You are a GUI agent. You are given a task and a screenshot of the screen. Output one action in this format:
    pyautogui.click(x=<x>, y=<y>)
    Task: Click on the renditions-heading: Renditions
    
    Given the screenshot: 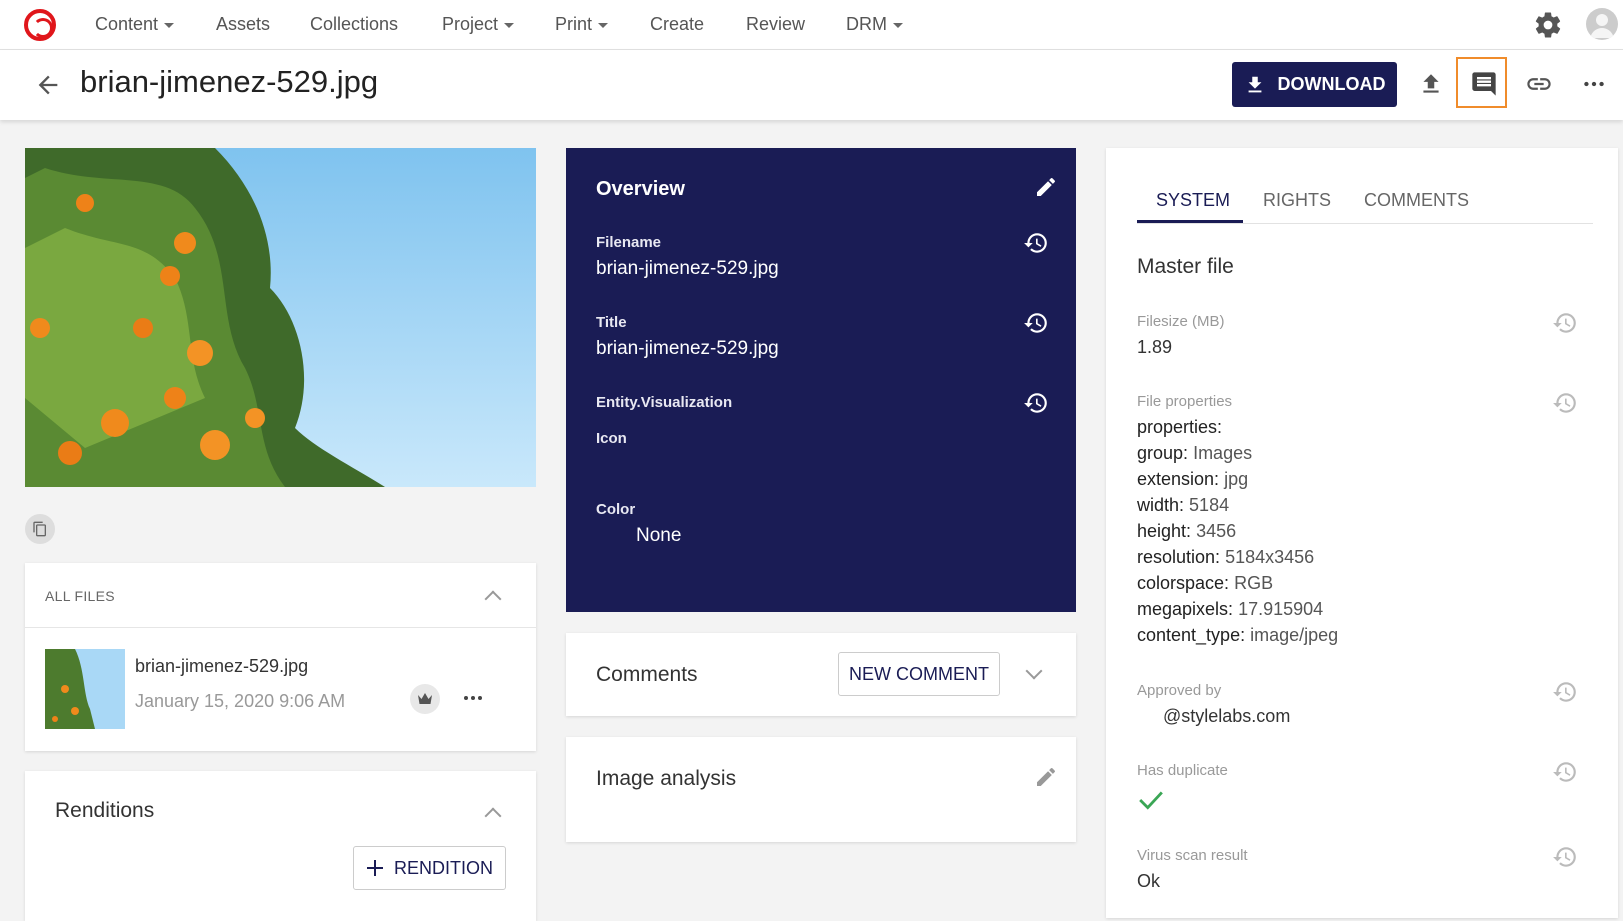 What is the action you would take?
    pyautogui.click(x=105, y=810)
    